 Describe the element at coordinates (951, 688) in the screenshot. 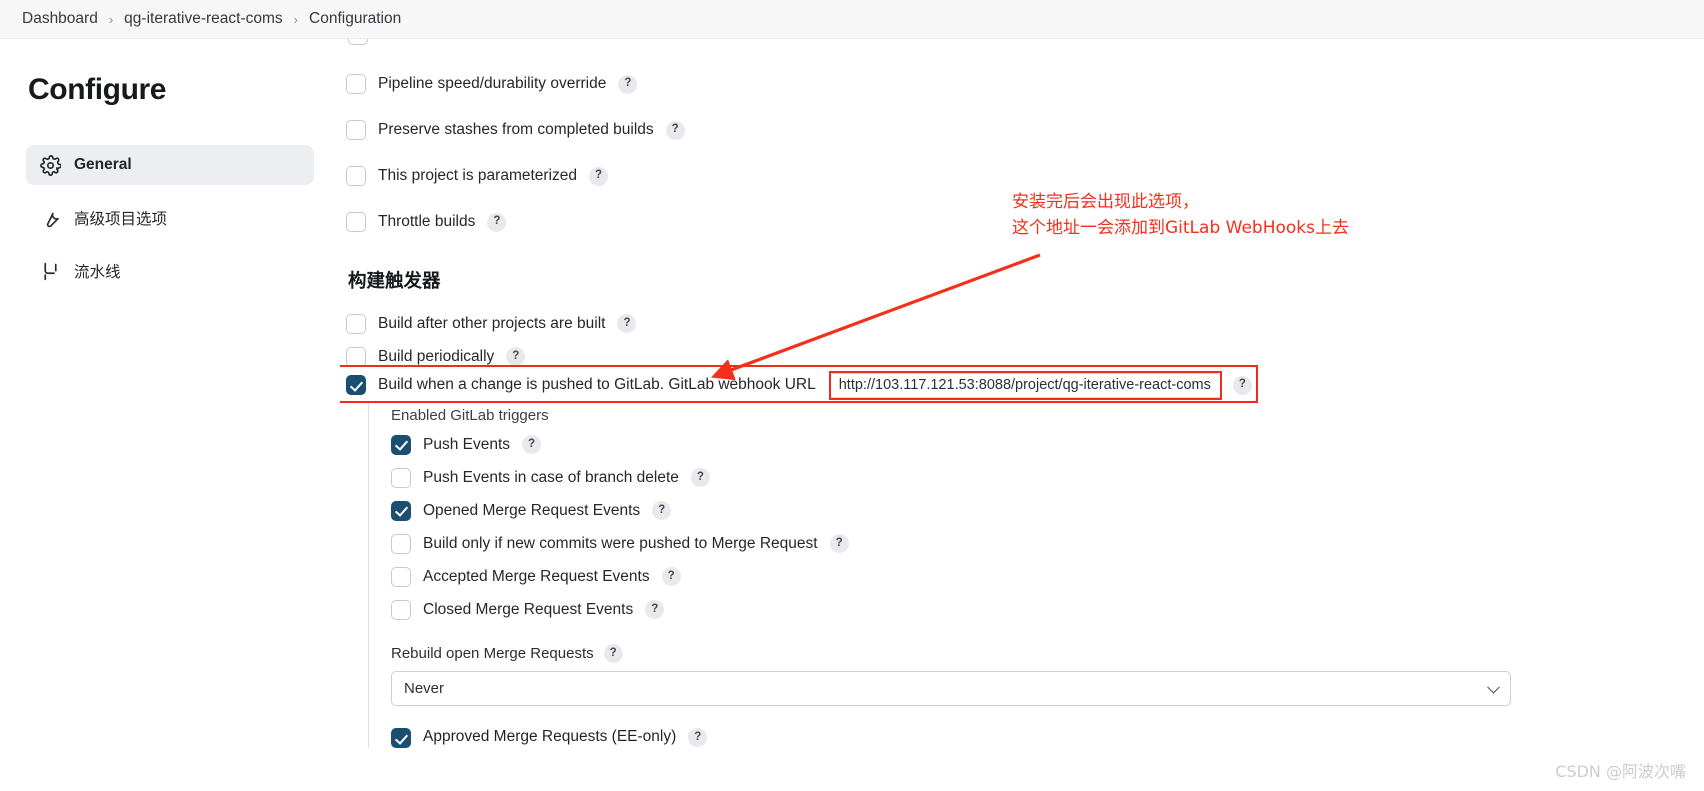

I see `rebuild-open-merge-requests-select: Never` at that location.